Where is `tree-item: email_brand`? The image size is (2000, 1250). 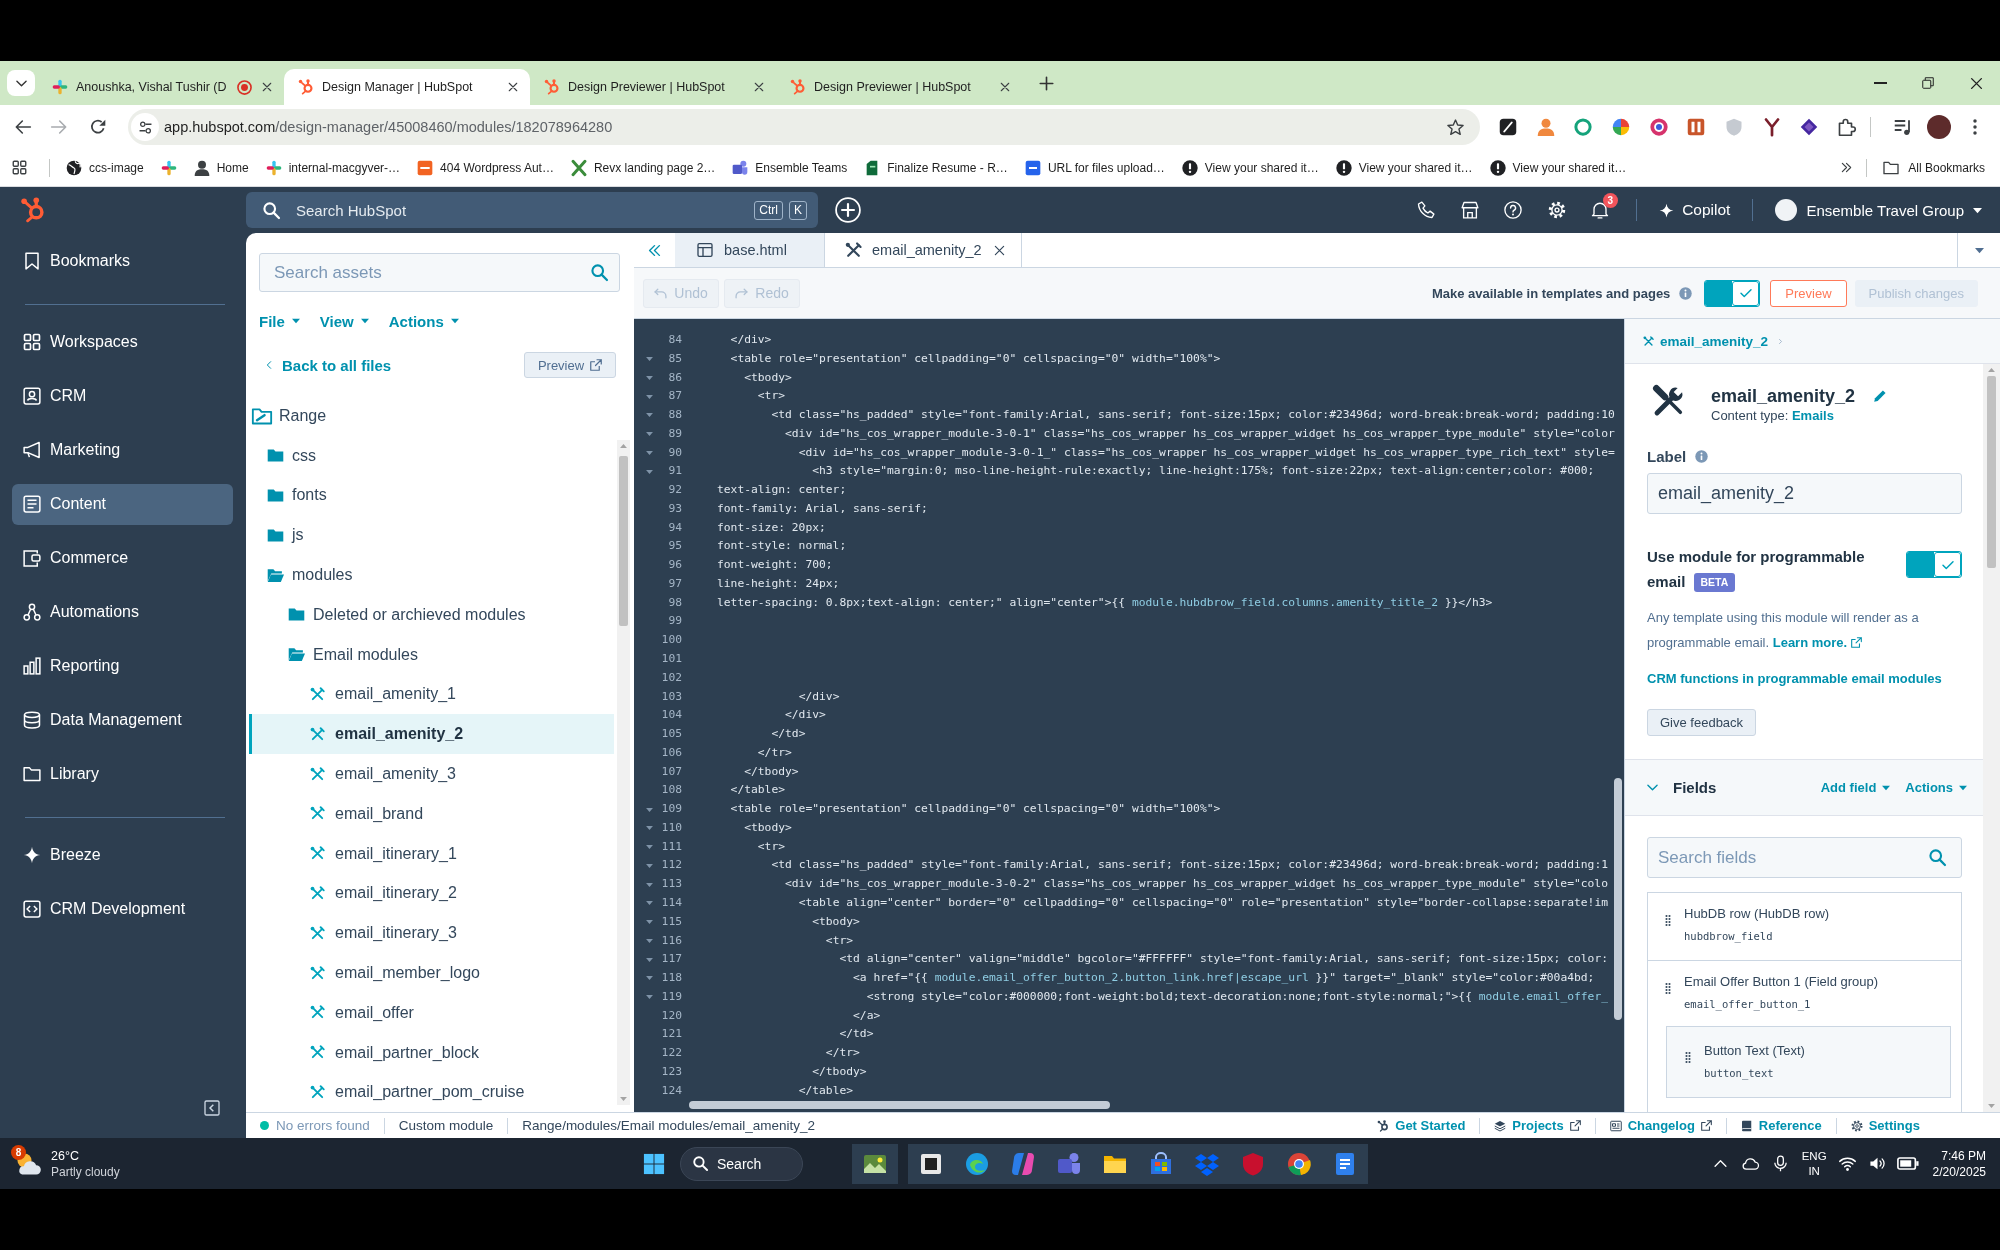
tree-item: email_brand is located at coordinates (431, 813).